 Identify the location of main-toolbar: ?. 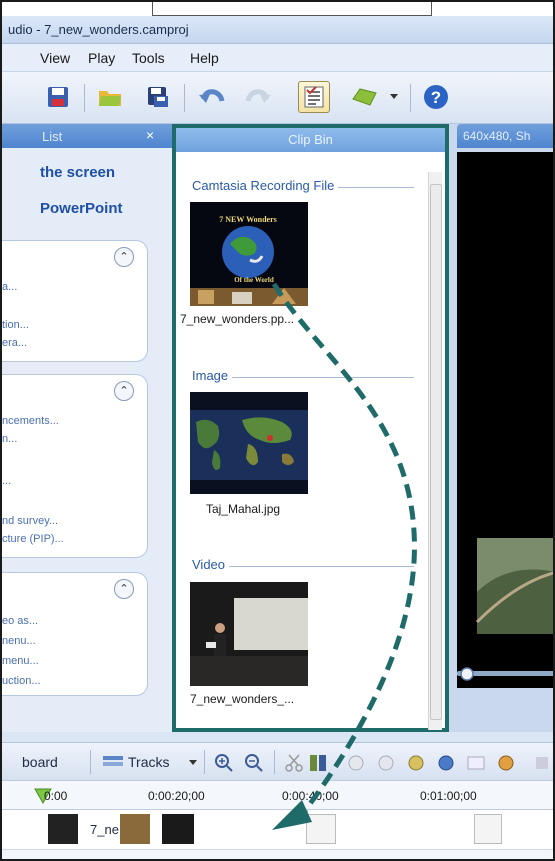
(277, 98).